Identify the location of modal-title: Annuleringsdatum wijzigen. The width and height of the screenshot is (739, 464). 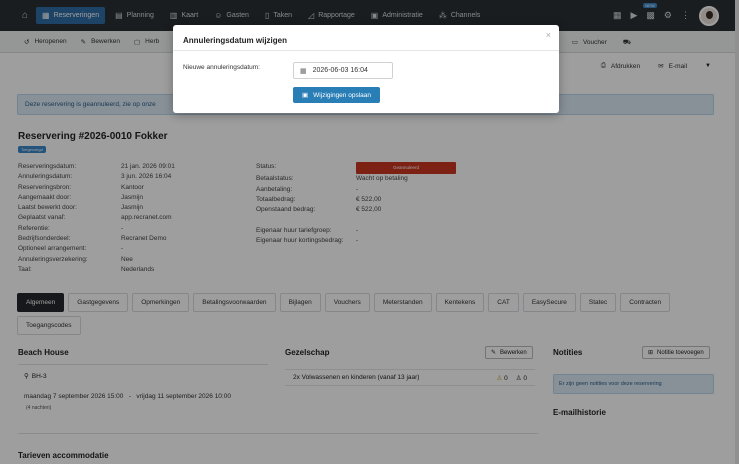
(235, 40).